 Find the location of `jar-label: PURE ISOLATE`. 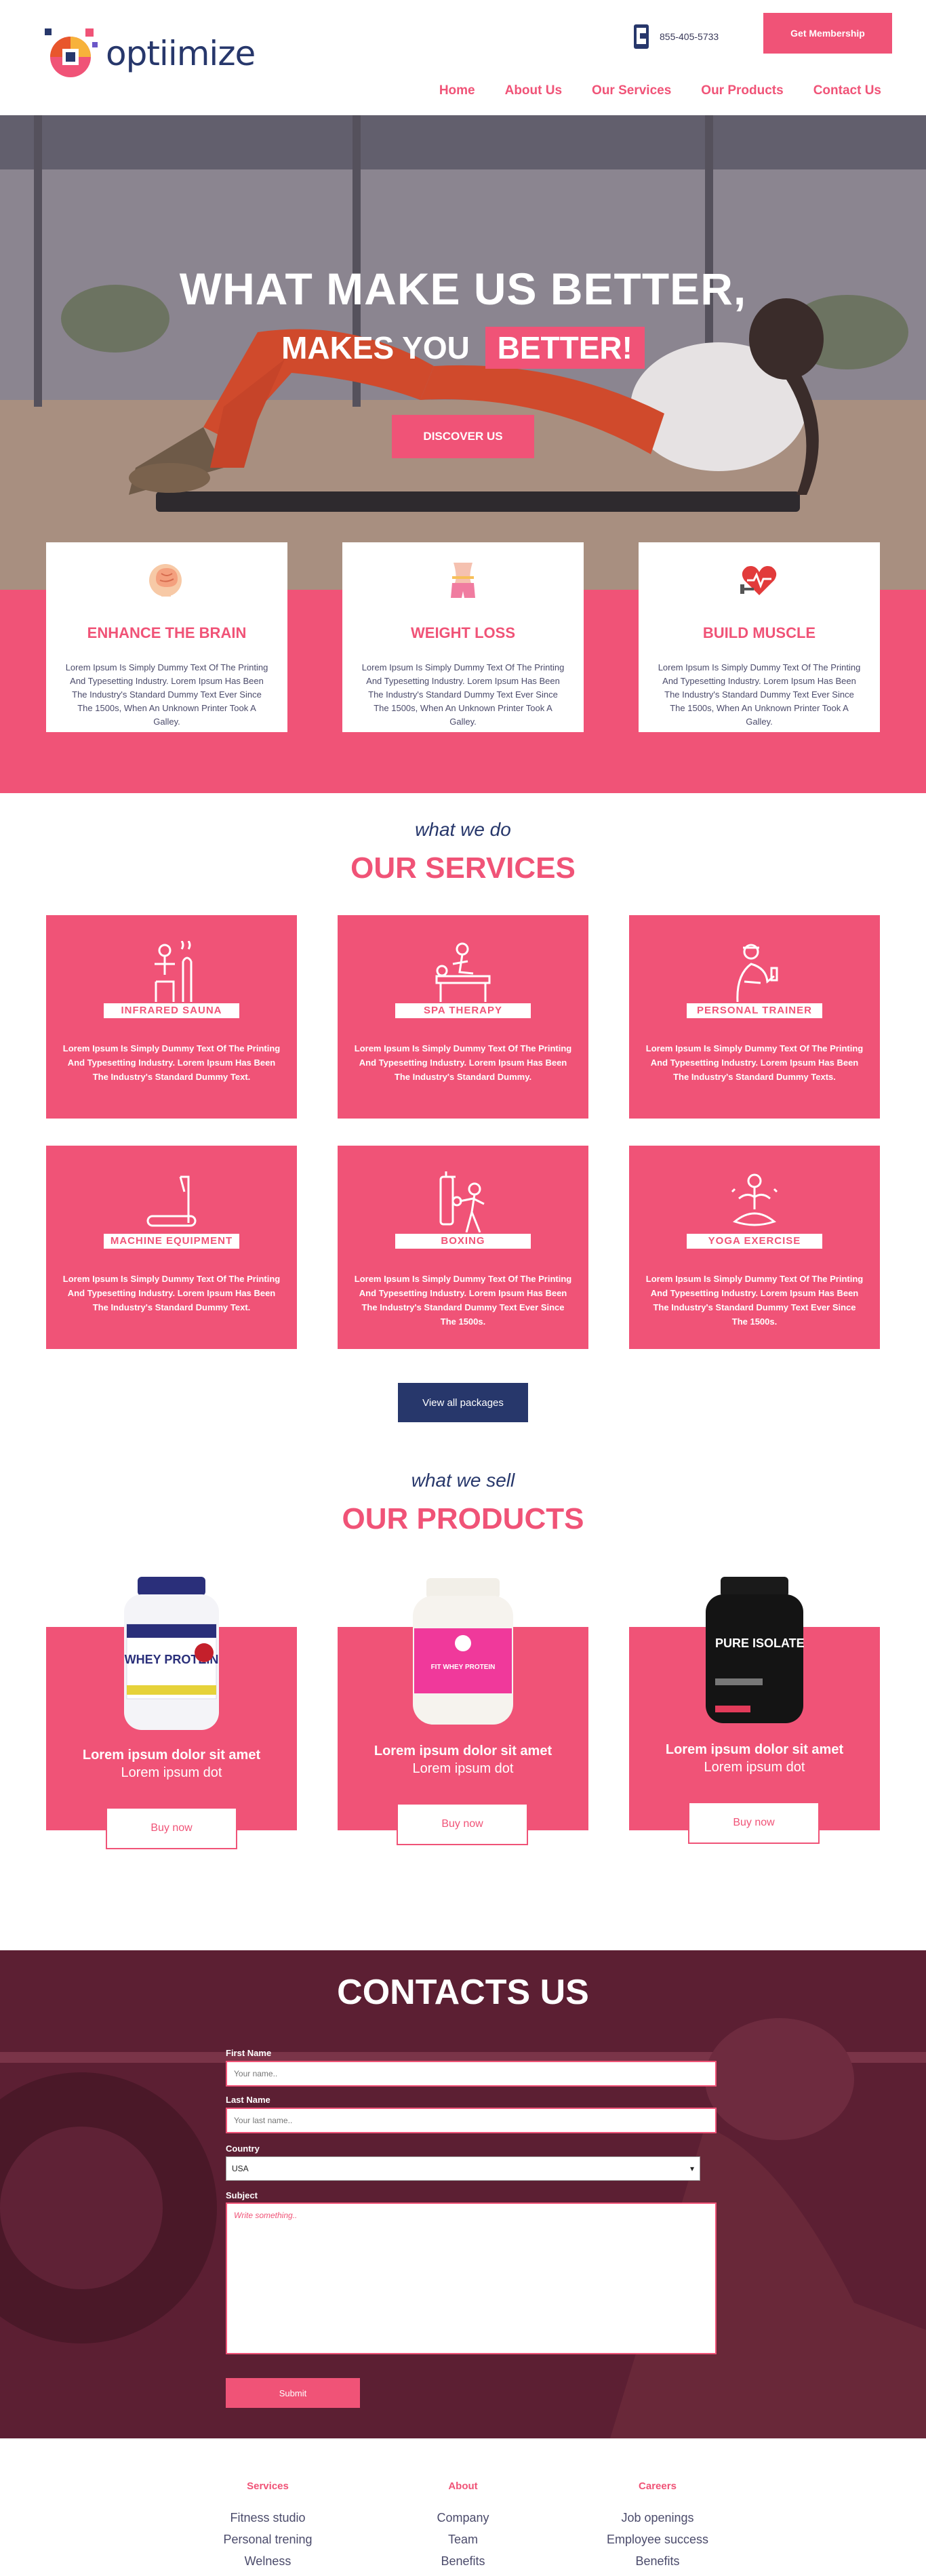

jar-label: PURE ISOLATE is located at coordinates (760, 1643).